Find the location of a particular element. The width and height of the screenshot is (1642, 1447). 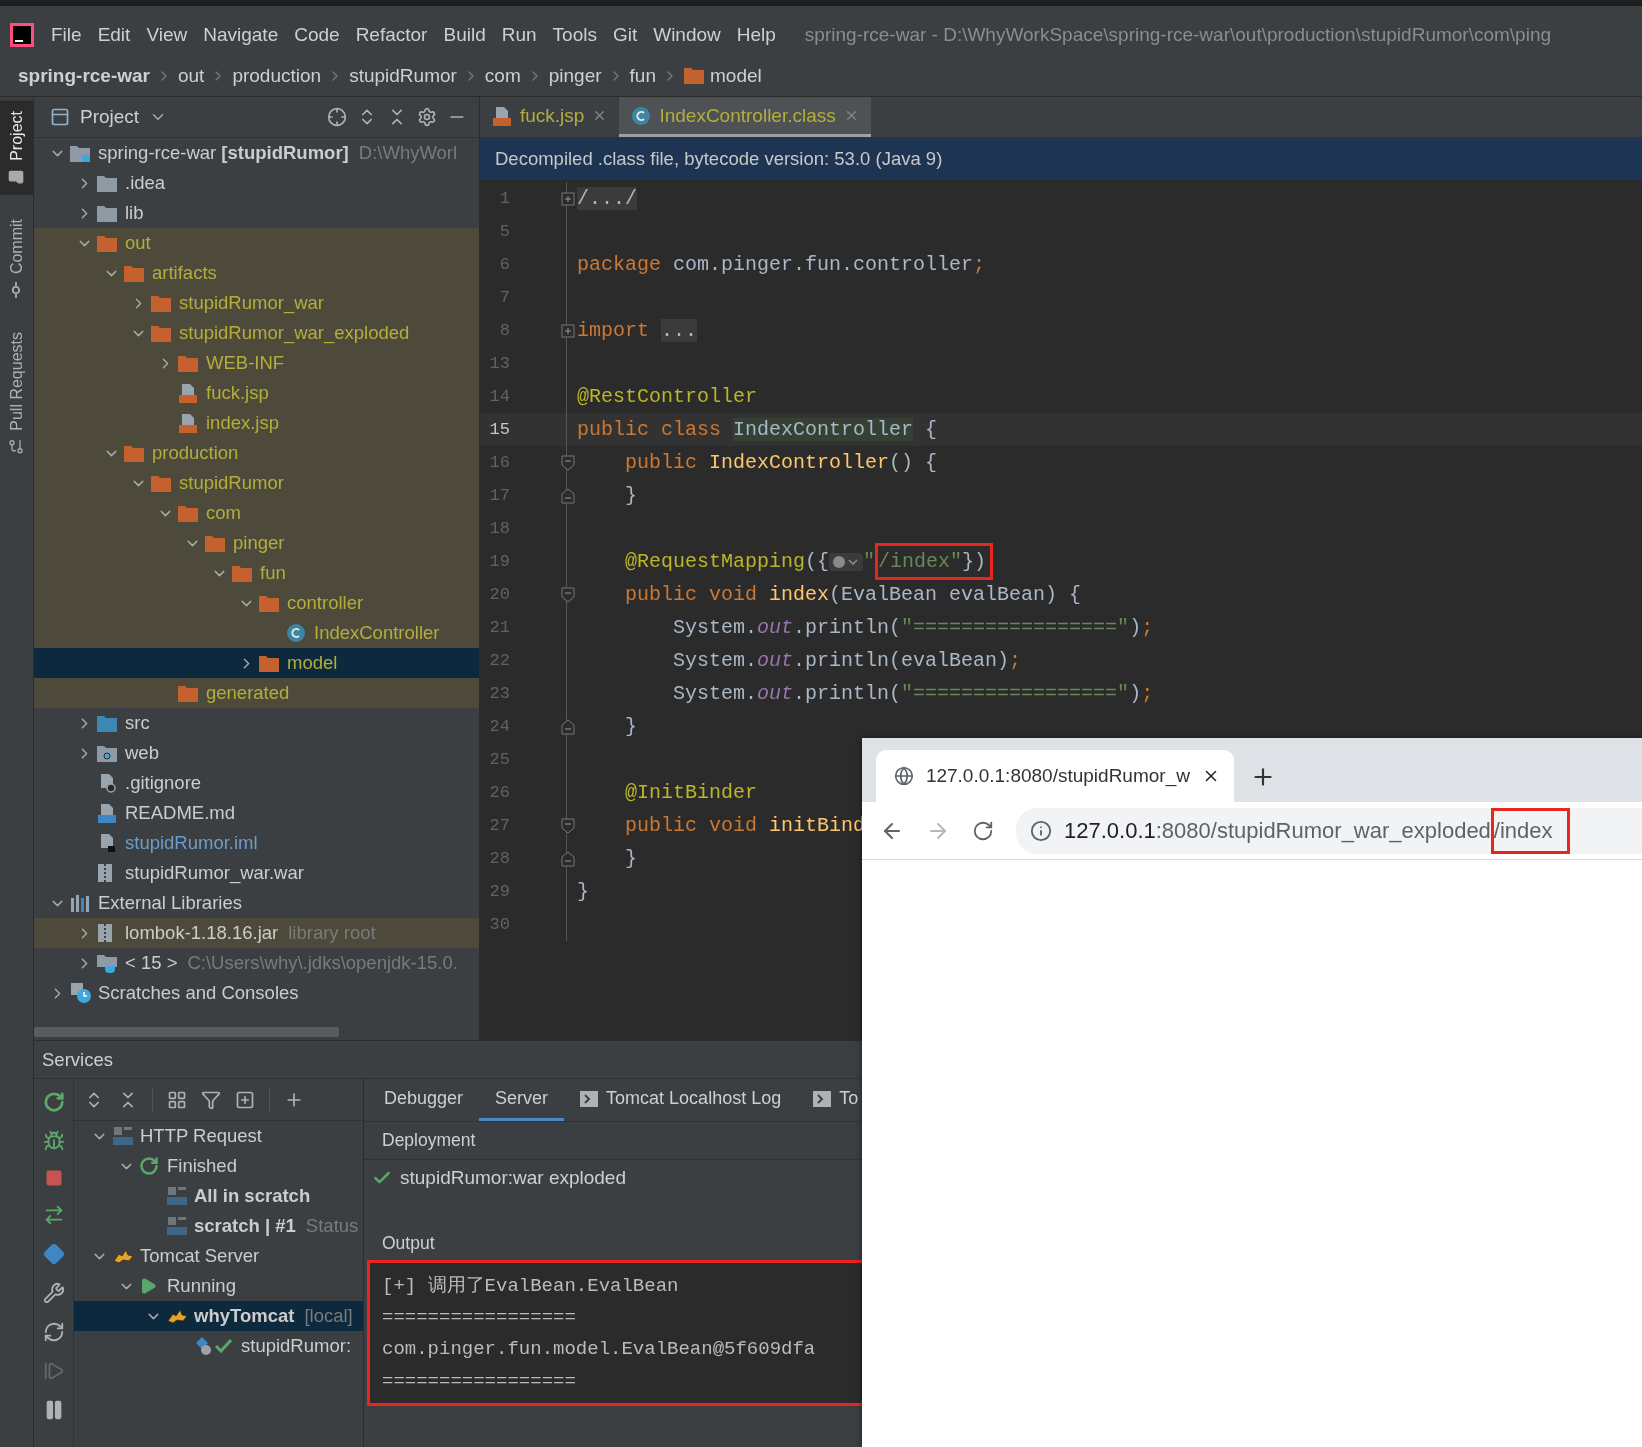

menu-item: View is located at coordinates (167, 34).